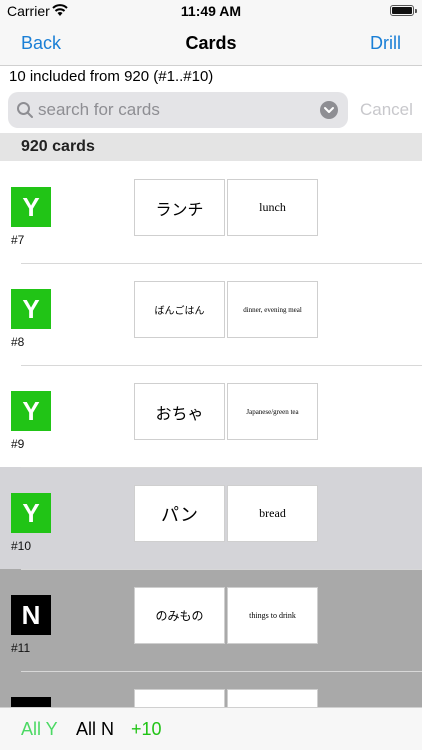 The height and width of the screenshot is (750, 422). I want to click on card-row: N#12, so click(211, 689).